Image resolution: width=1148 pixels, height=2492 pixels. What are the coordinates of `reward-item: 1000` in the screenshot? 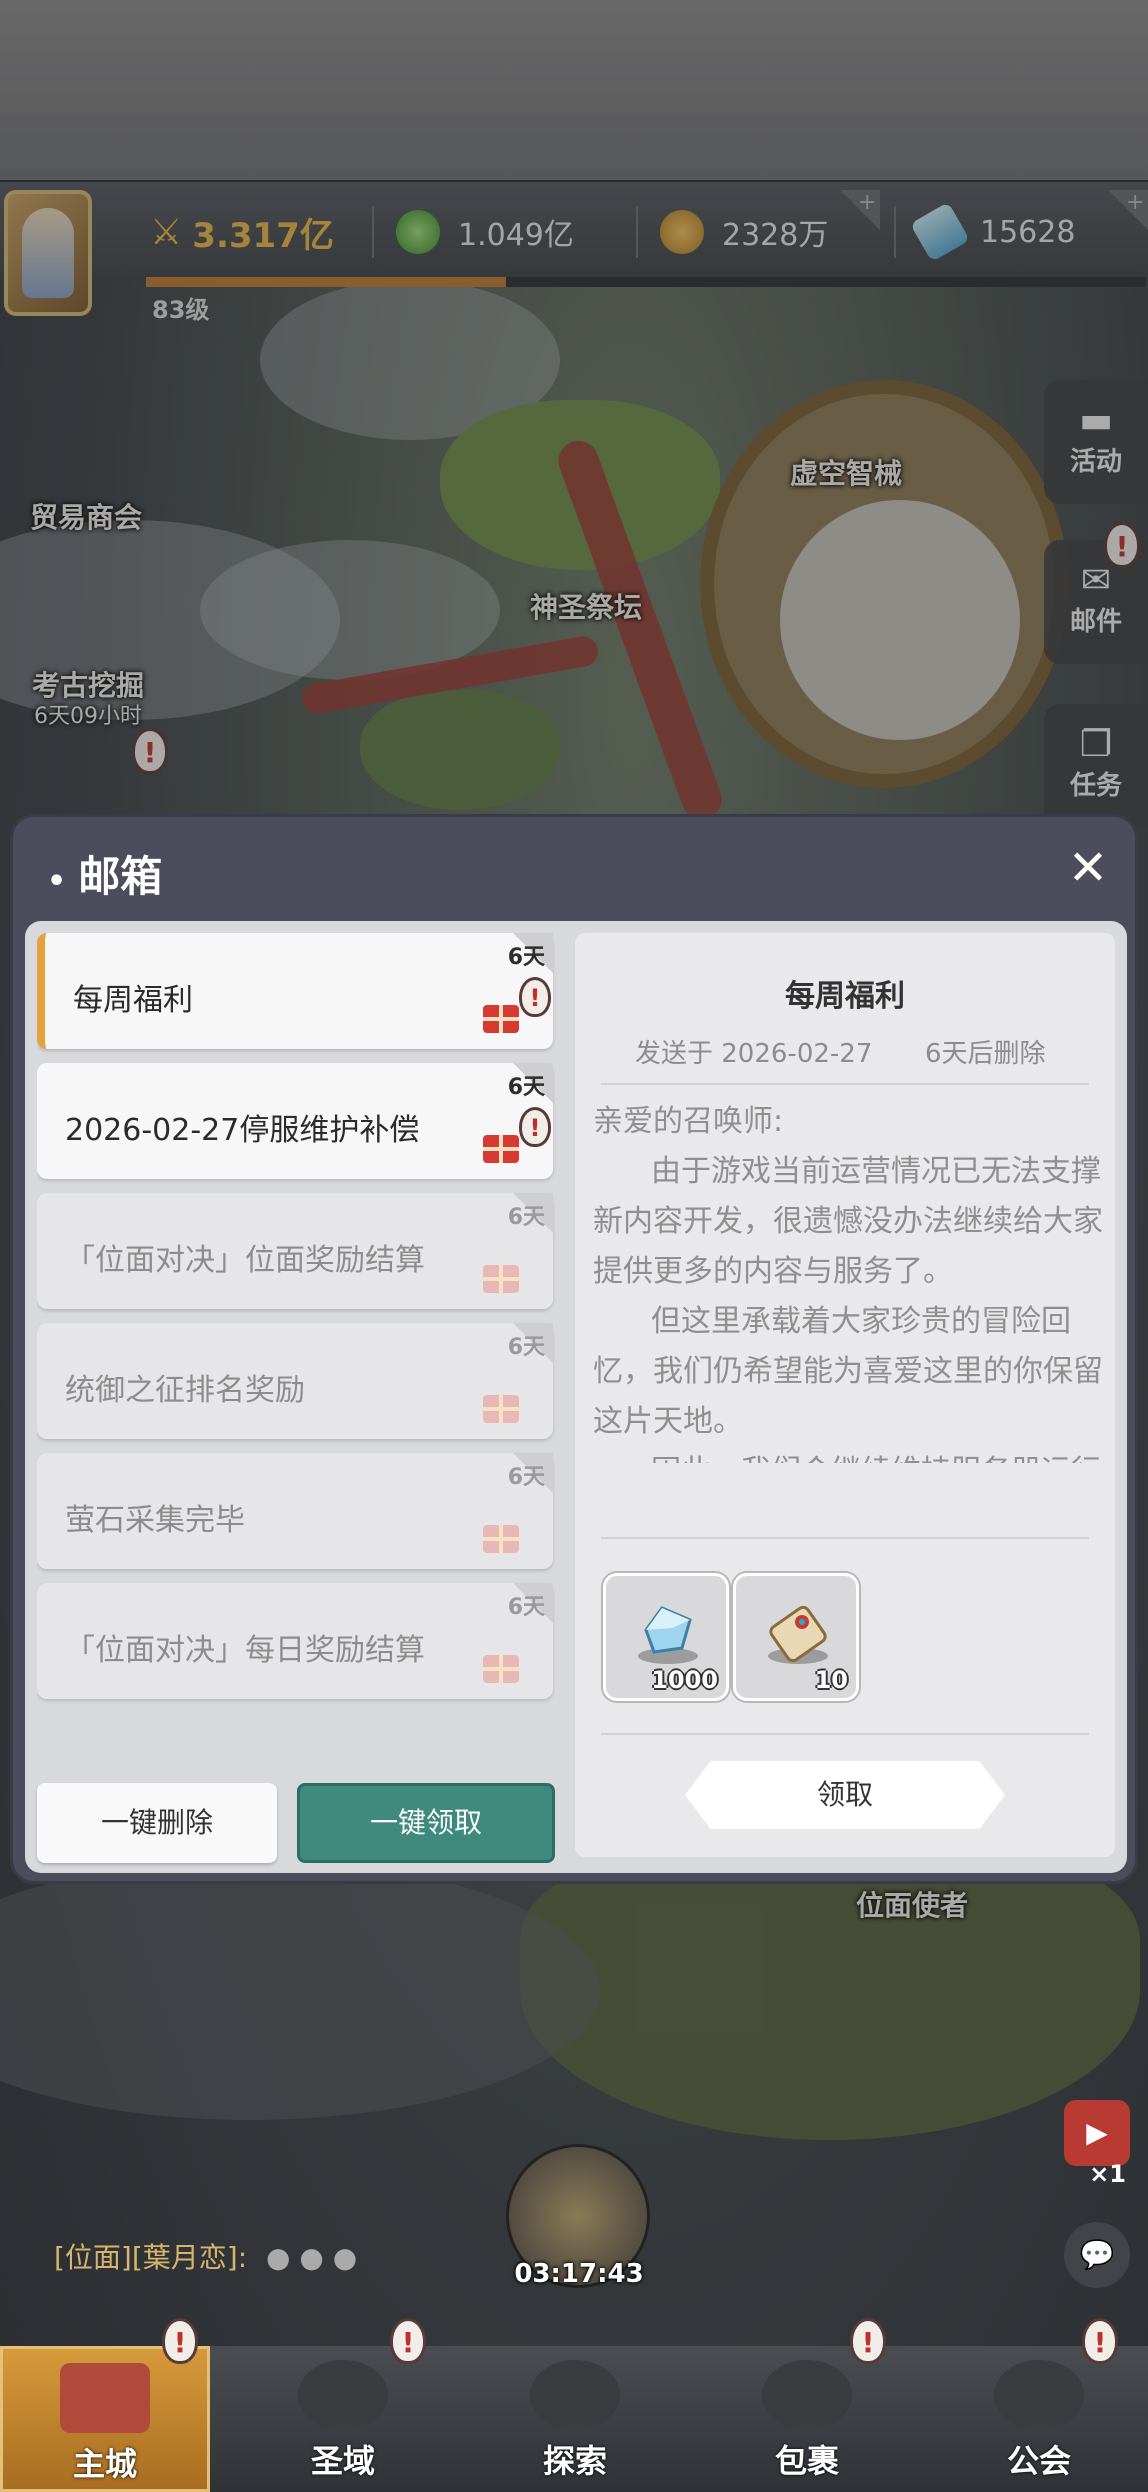 It's located at (666, 1637).